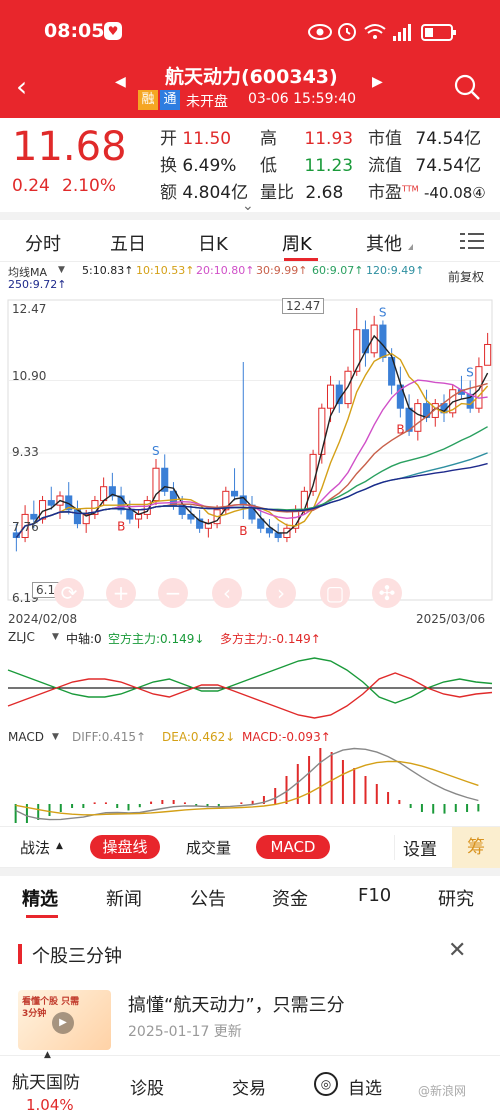 Image resolution: width=500 pixels, height=1117 pixels. I want to click on fullscreen-icon: ✣, so click(387, 593).